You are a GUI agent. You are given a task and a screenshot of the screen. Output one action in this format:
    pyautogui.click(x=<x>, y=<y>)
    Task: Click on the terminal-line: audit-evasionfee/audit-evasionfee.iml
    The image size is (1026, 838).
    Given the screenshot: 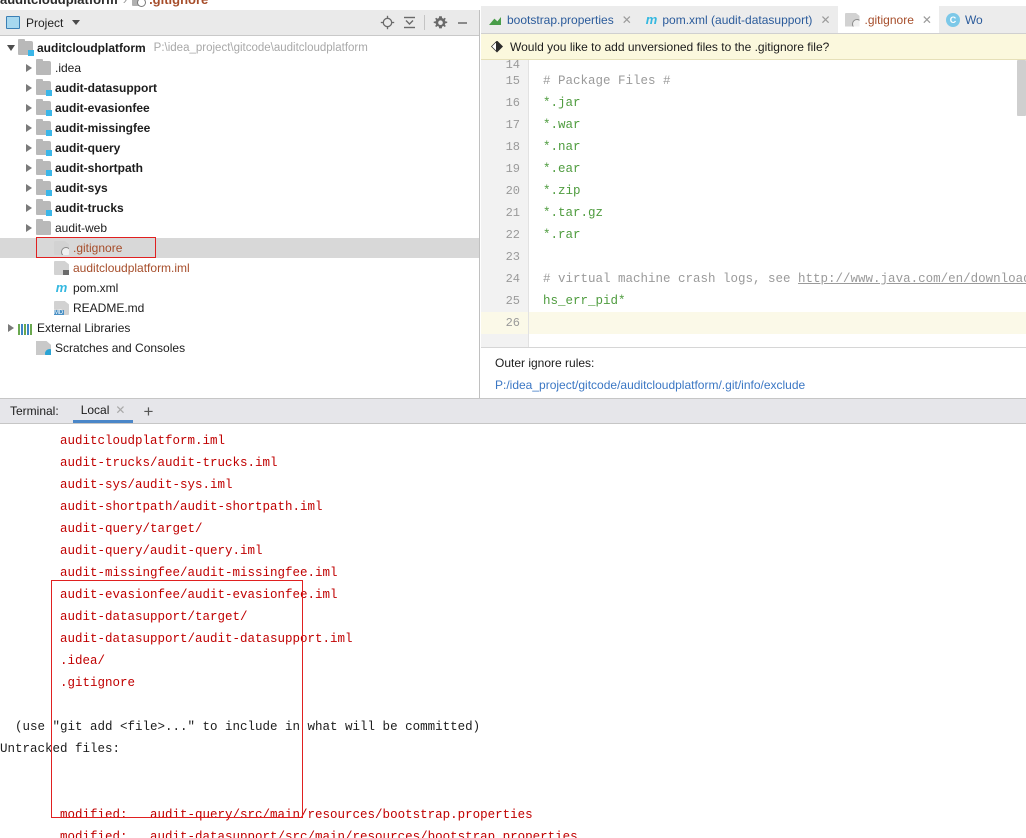 What is the action you would take?
    pyautogui.click(x=169, y=595)
    